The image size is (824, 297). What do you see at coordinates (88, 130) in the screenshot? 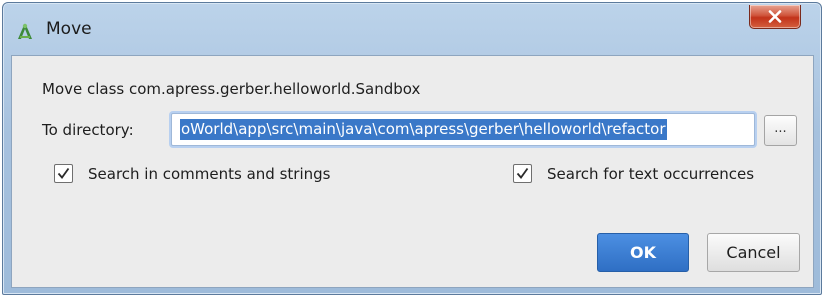
I see `to-directory-label: To directory:` at bounding box center [88, 130].